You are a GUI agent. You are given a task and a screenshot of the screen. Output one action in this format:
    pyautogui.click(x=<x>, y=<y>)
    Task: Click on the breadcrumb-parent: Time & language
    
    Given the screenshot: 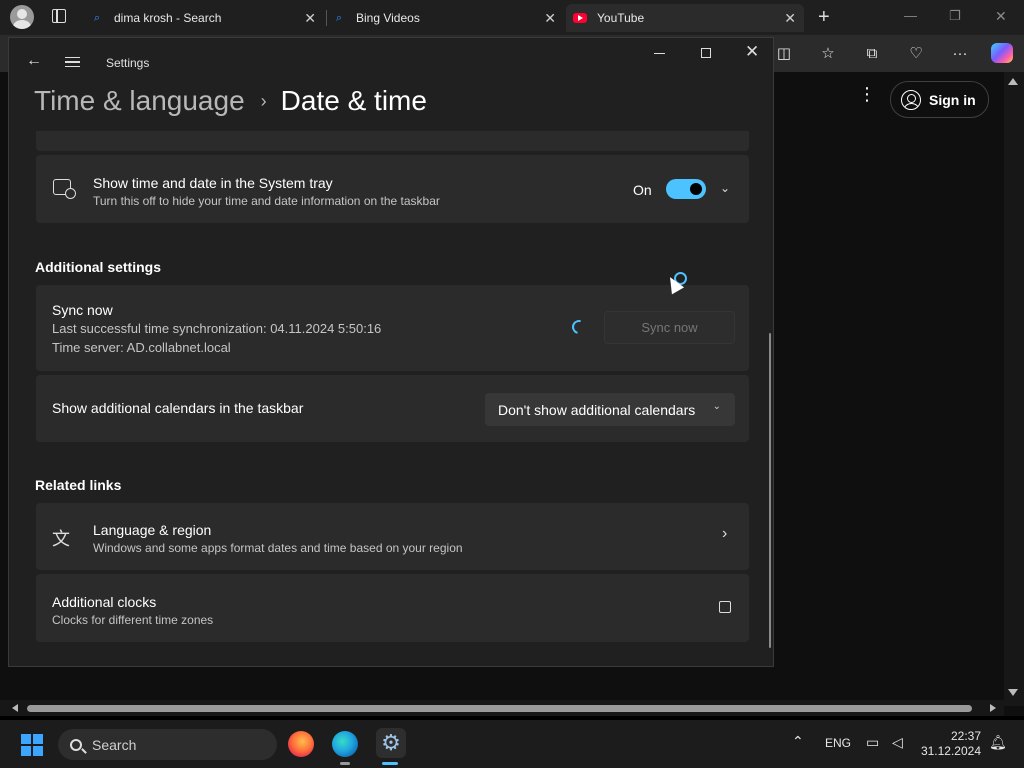 What is the action you would take?
    pyautogui.click(x=139, y=101)
    